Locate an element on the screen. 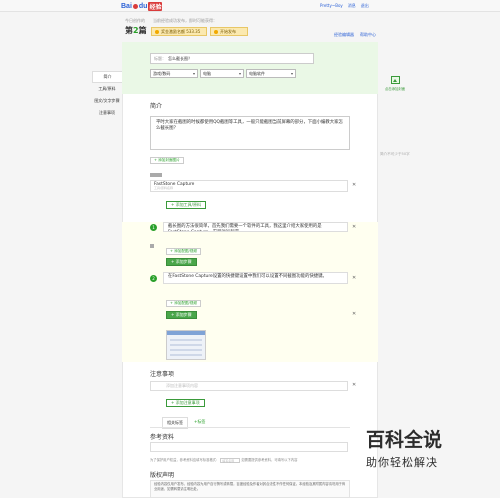  tool-sub-hint: 工具/原料名称 is located at coordinates (164, 188).